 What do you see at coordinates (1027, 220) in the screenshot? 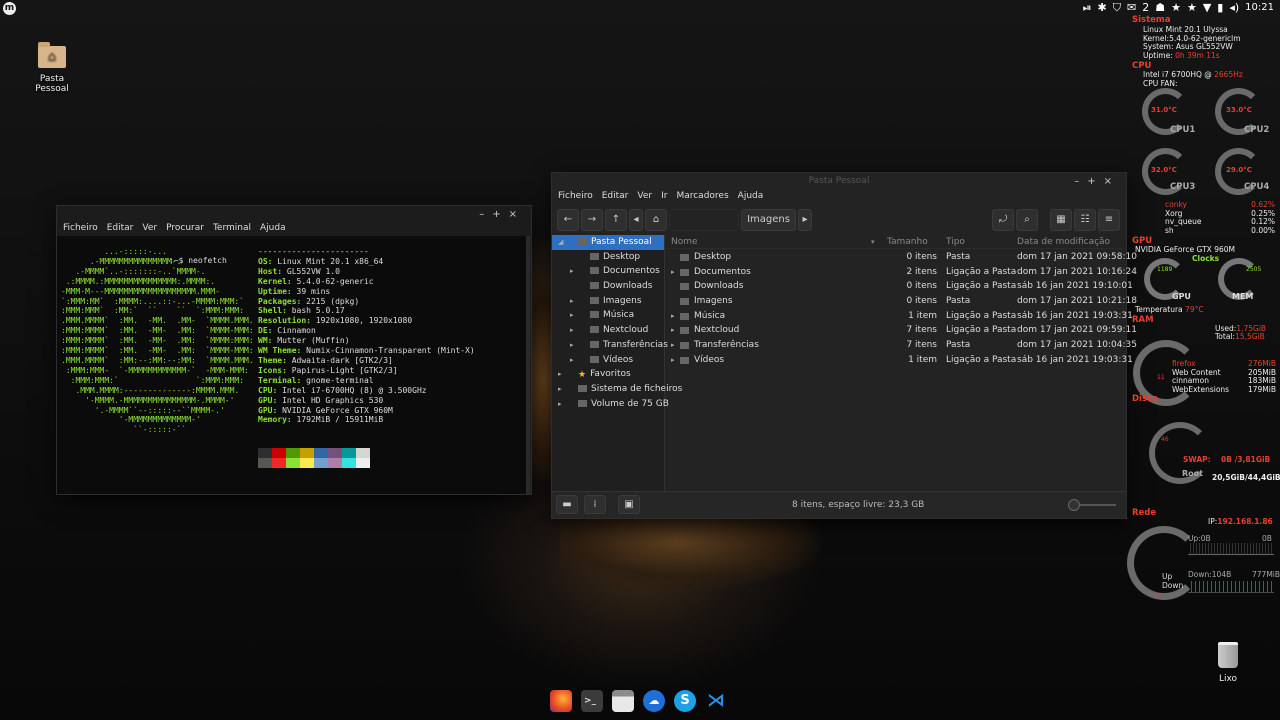
I see `search-icon: ⌕` at bounding box center [1027, 220].